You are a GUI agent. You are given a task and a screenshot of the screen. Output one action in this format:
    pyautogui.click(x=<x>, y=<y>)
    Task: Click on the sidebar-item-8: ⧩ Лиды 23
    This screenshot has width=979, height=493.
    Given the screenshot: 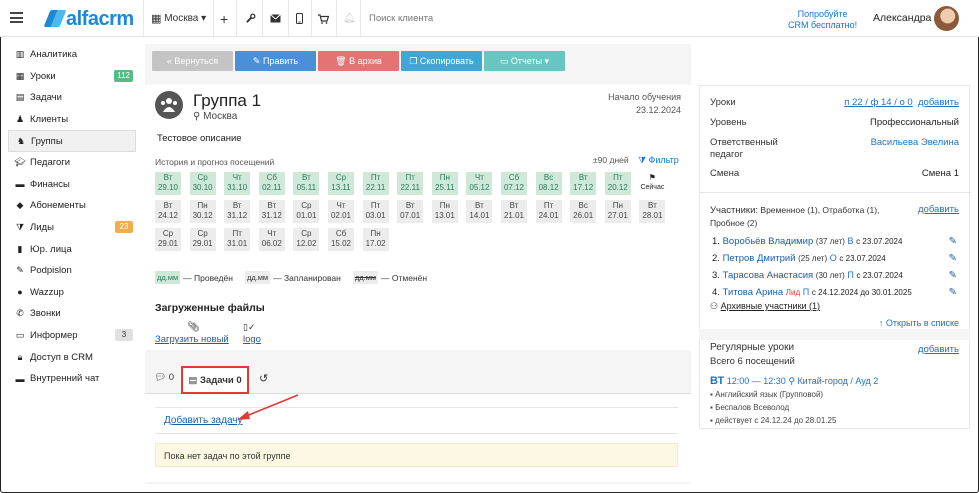 What is the action you would take?
    pyautogui.click(x=72, y=228)
    